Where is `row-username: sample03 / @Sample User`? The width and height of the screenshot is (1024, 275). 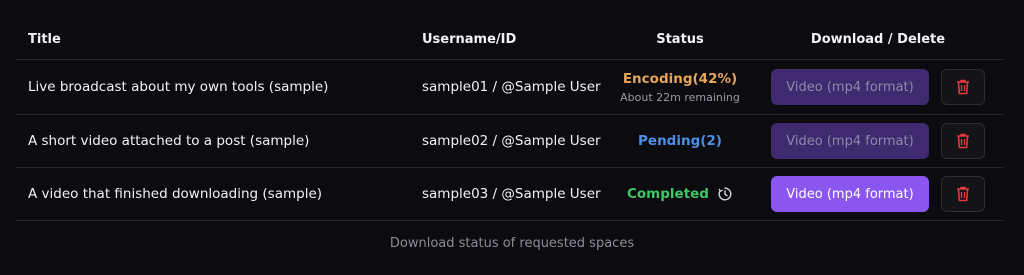 row-username: sample03 / @Sample User is located at coordinates (511, 194).